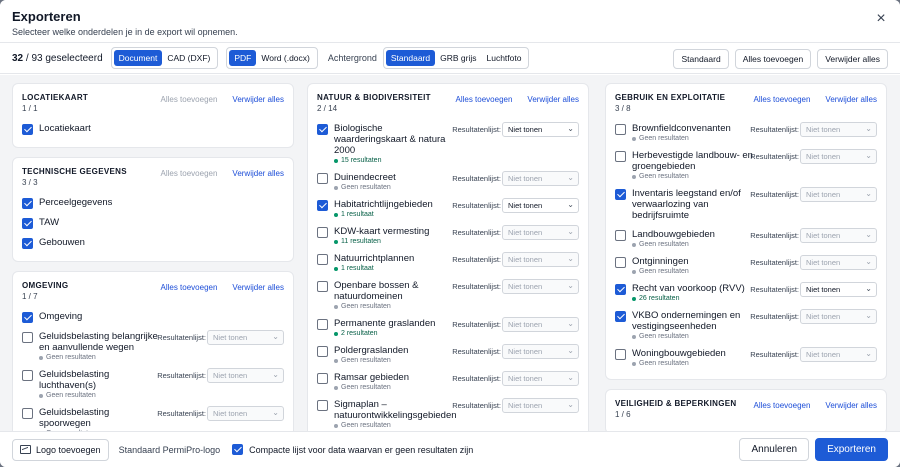 The image size is (900, 467). What do you see at coordinates (570, 377) in the screenshot?
I see `chevron-down-icon: ⌄` at bounding box center [570, 377].